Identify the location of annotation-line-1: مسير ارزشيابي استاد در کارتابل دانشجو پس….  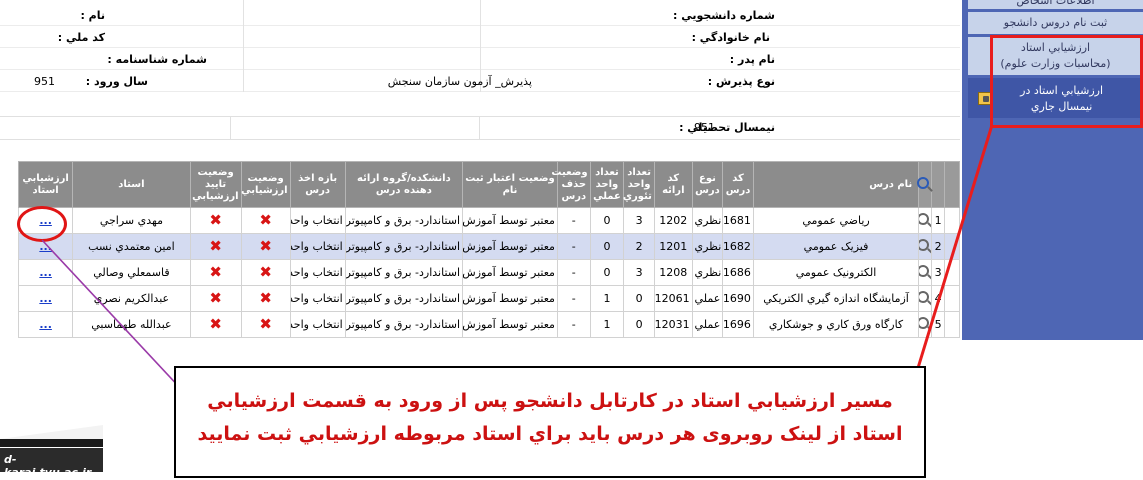
(550, 401).